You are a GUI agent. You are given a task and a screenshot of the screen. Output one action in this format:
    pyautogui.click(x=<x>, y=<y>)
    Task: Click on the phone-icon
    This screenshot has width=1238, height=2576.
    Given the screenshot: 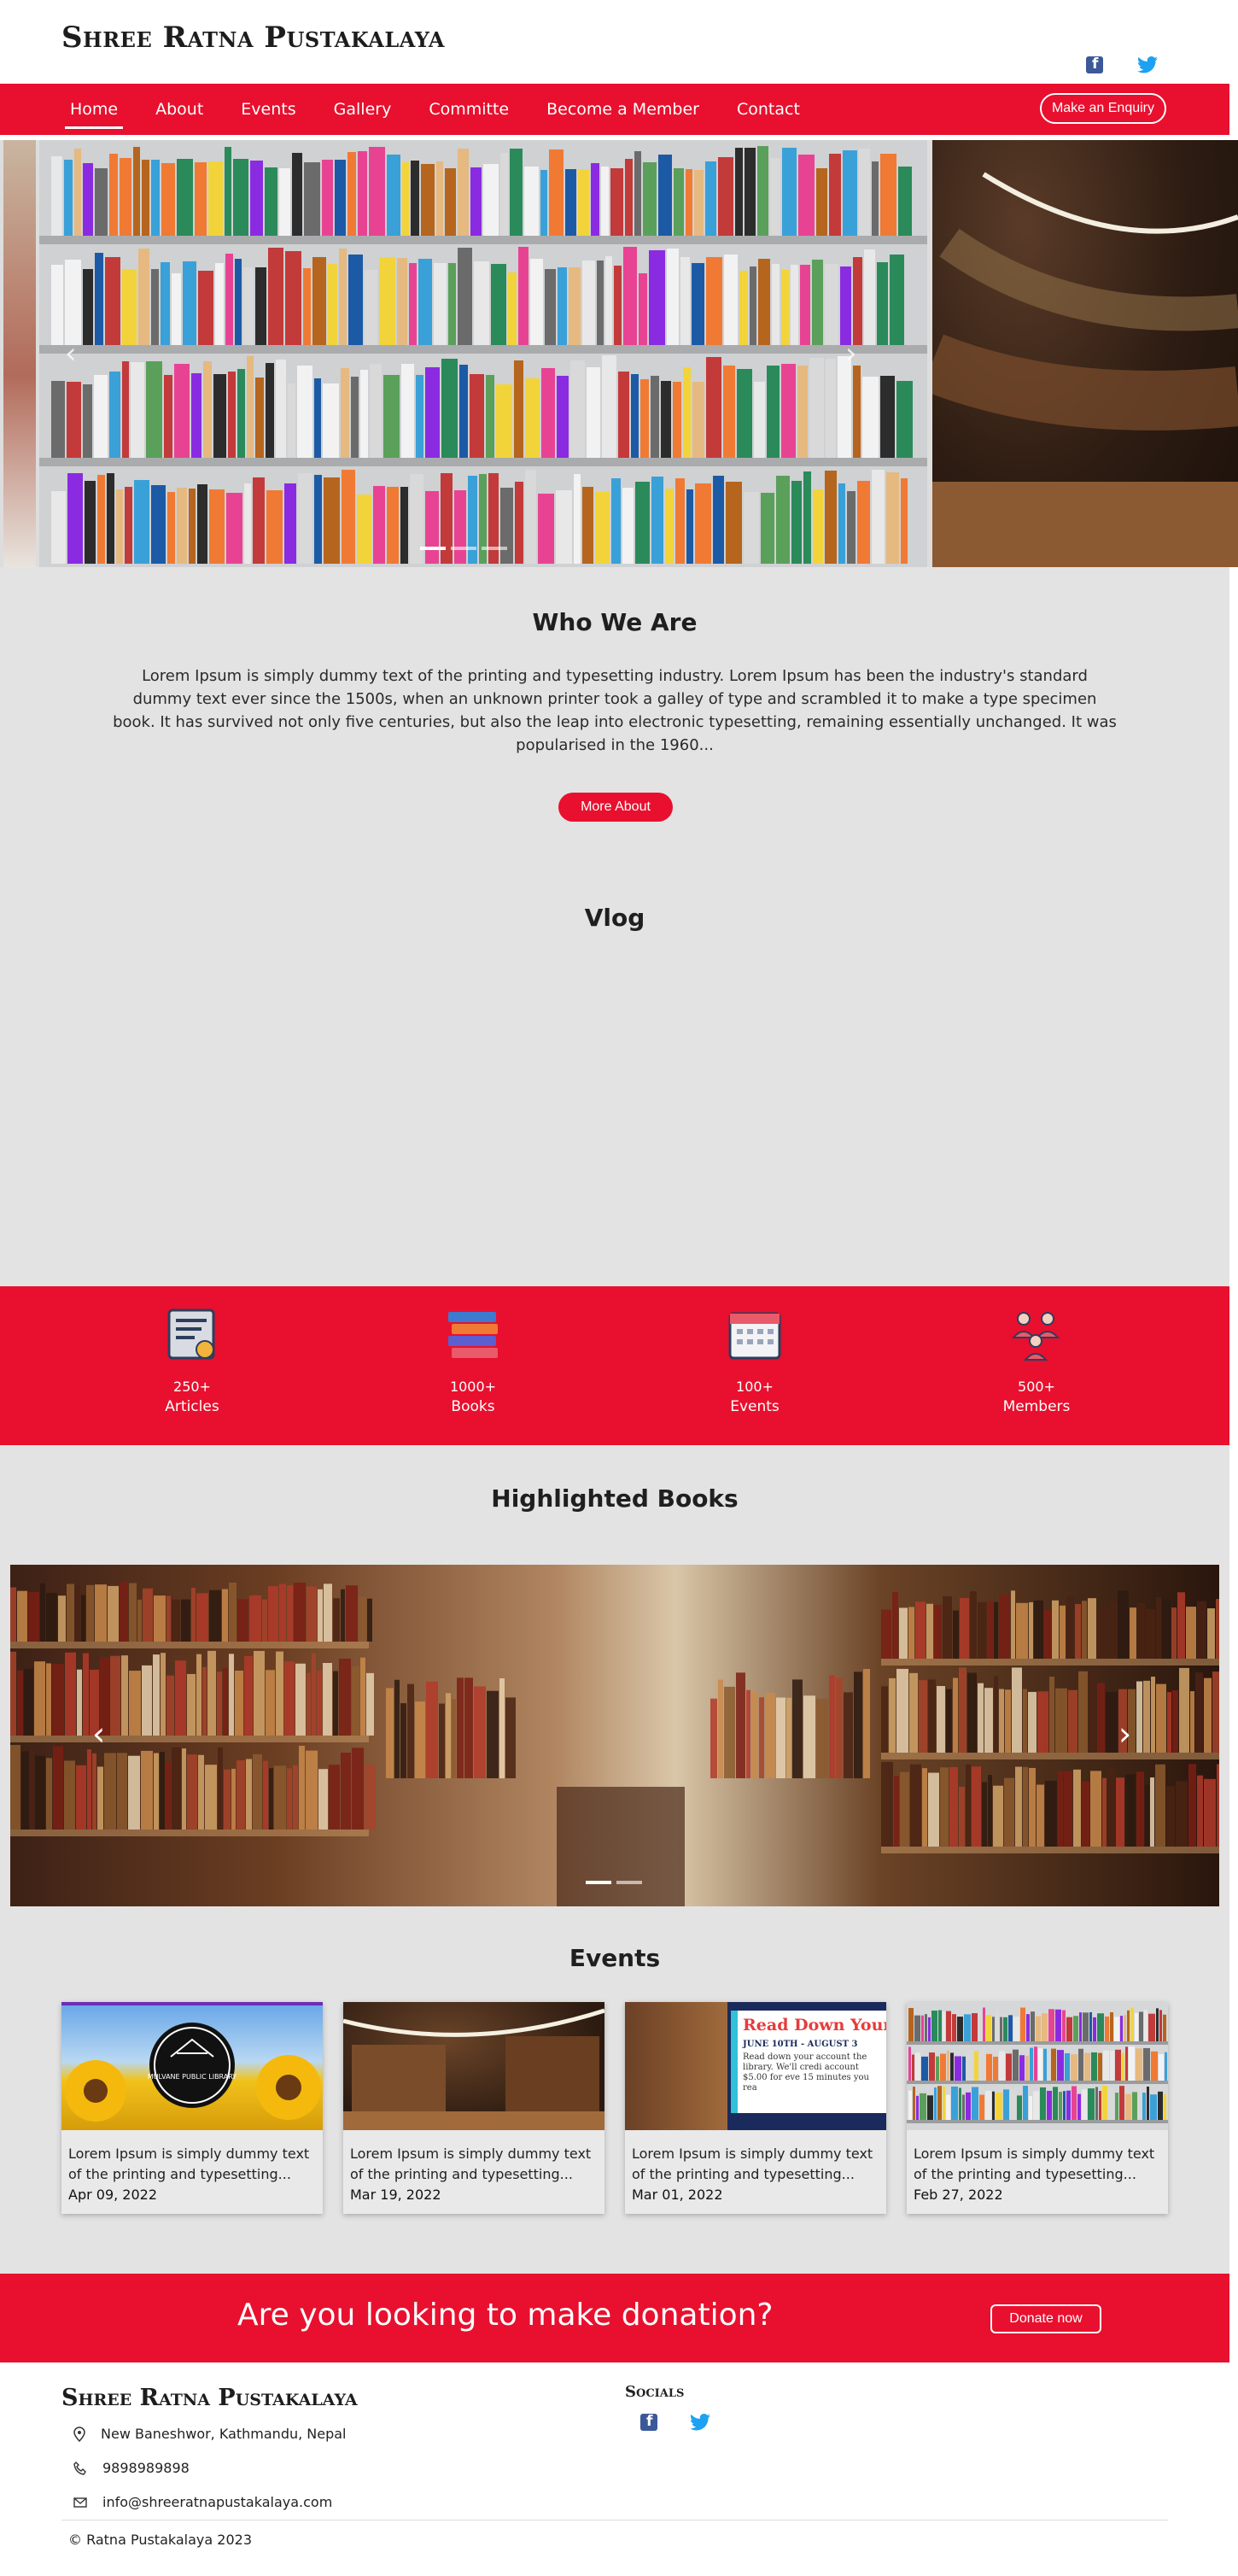 What is the action you would take?
    pyautogui.click(x=80, y=2468)
    